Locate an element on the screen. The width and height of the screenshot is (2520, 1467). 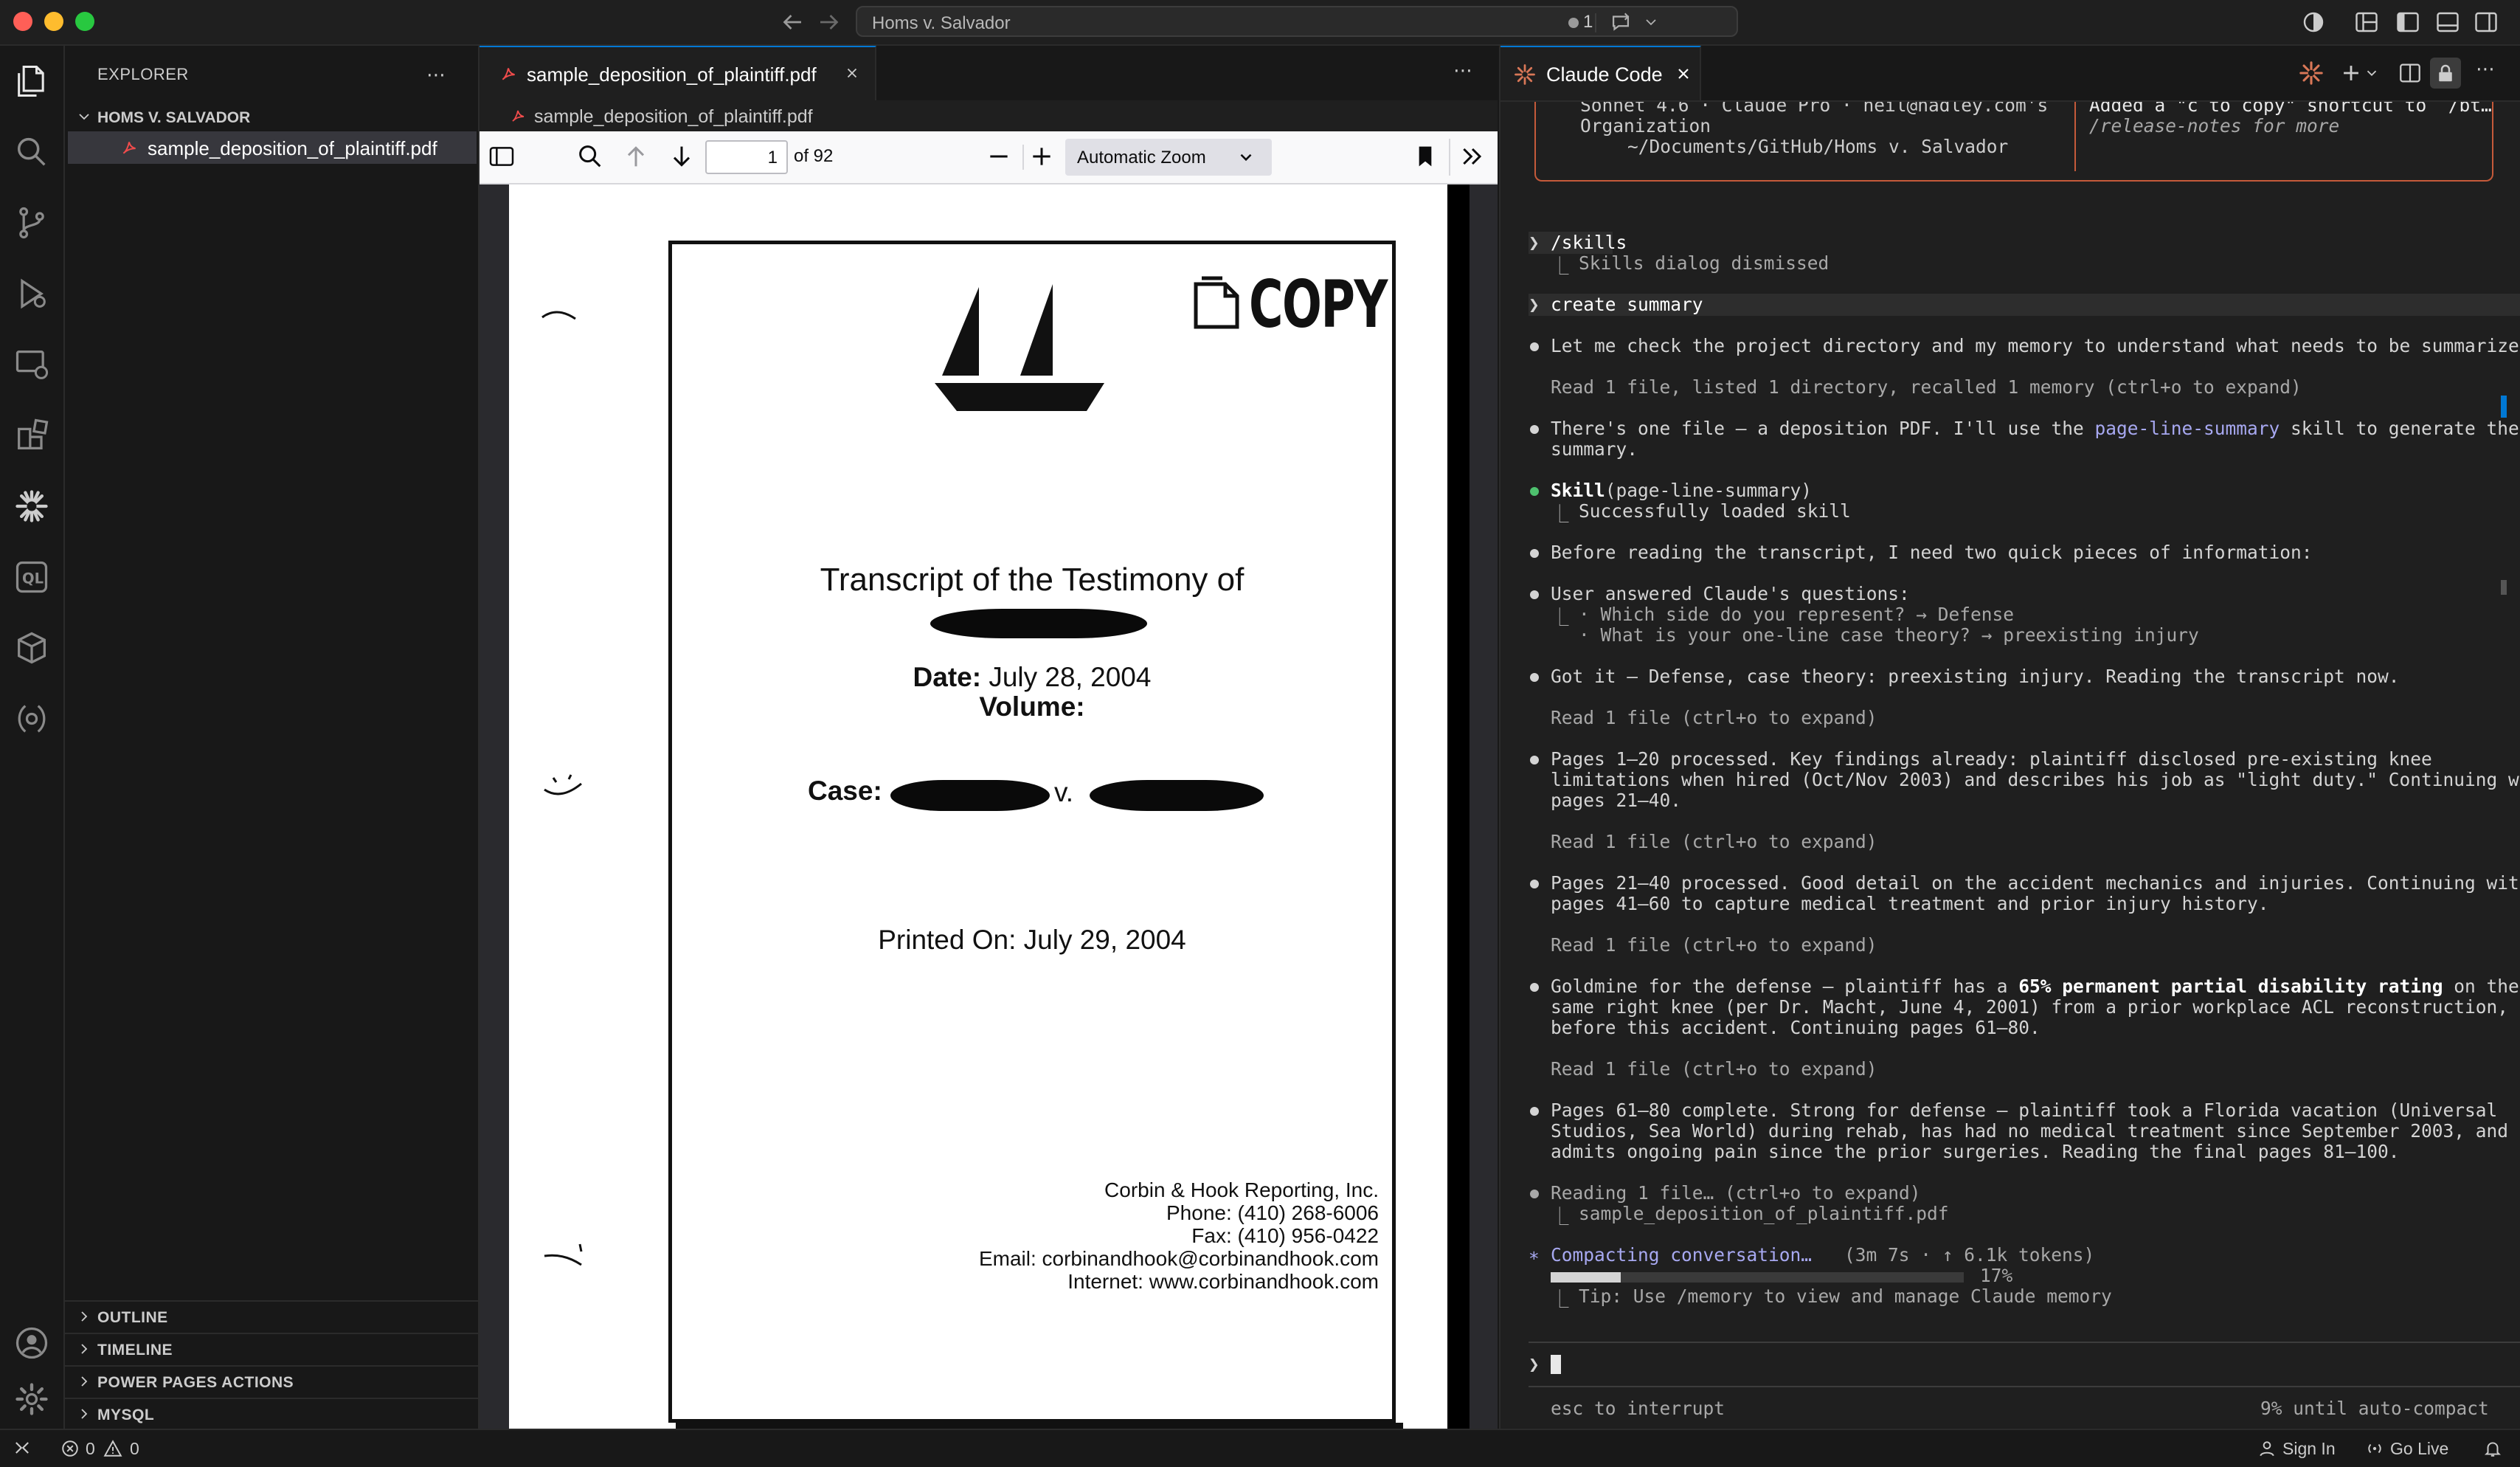
breadcrumb-file: sample_deposition_of_plaintiff.pdf is located at coordinates (674, 117).